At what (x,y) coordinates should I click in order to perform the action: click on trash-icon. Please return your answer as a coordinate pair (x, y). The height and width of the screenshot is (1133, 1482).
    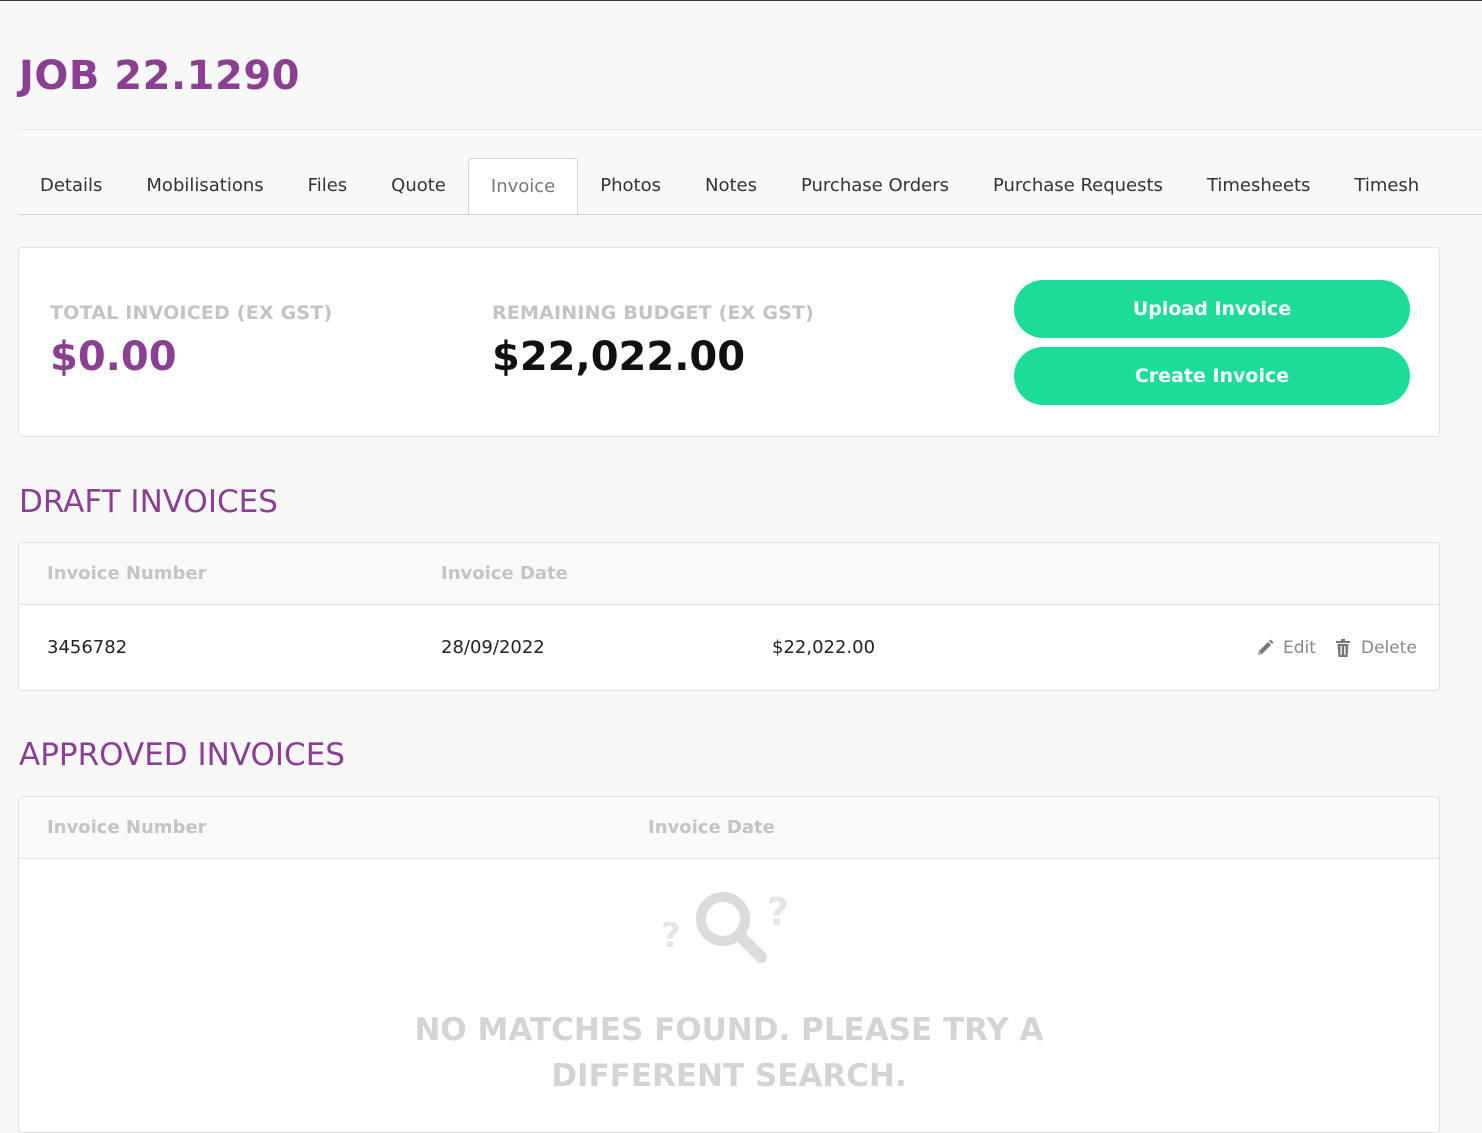
    Looking at the image, I should click on (1343, 648).